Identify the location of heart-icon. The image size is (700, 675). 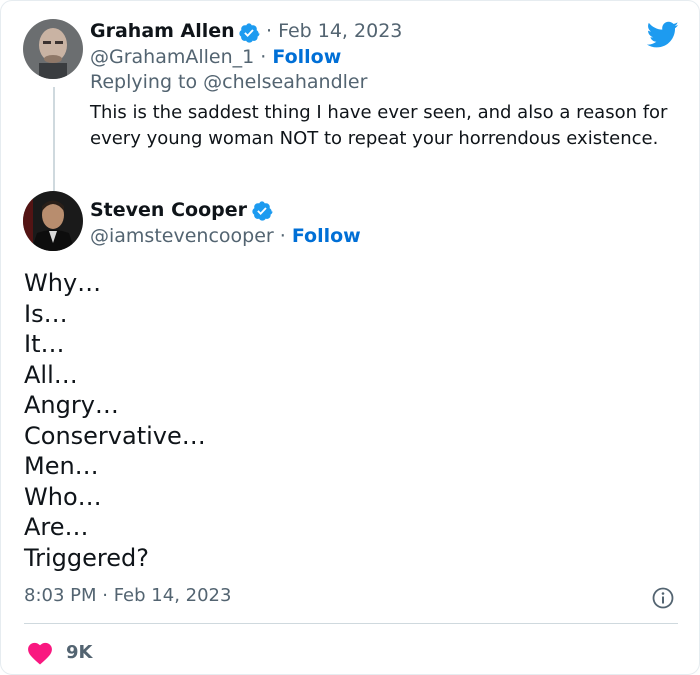
(40, 653).